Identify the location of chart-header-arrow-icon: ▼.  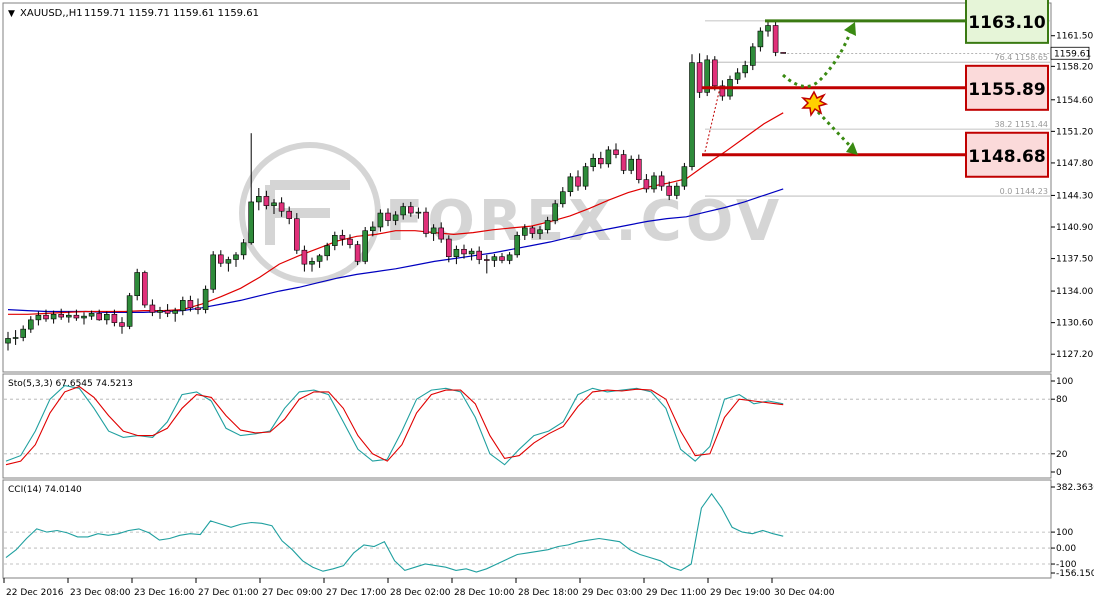
(11, 14).